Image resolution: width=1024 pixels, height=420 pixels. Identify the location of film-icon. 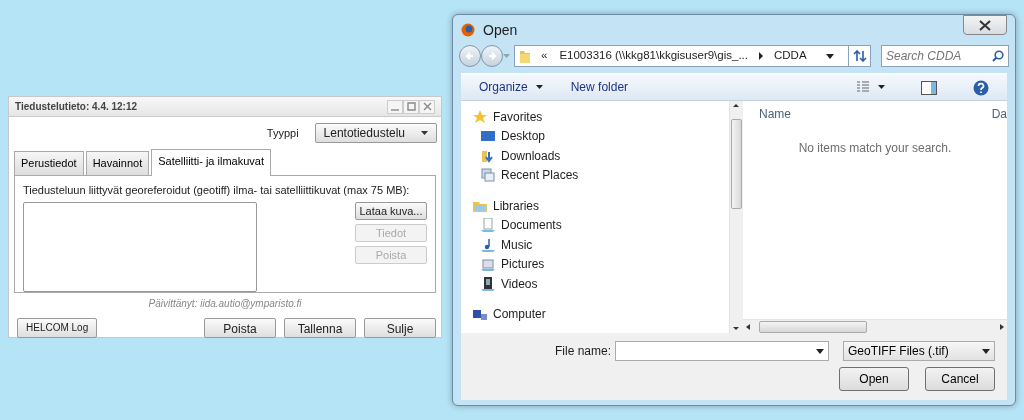
(488, 283).